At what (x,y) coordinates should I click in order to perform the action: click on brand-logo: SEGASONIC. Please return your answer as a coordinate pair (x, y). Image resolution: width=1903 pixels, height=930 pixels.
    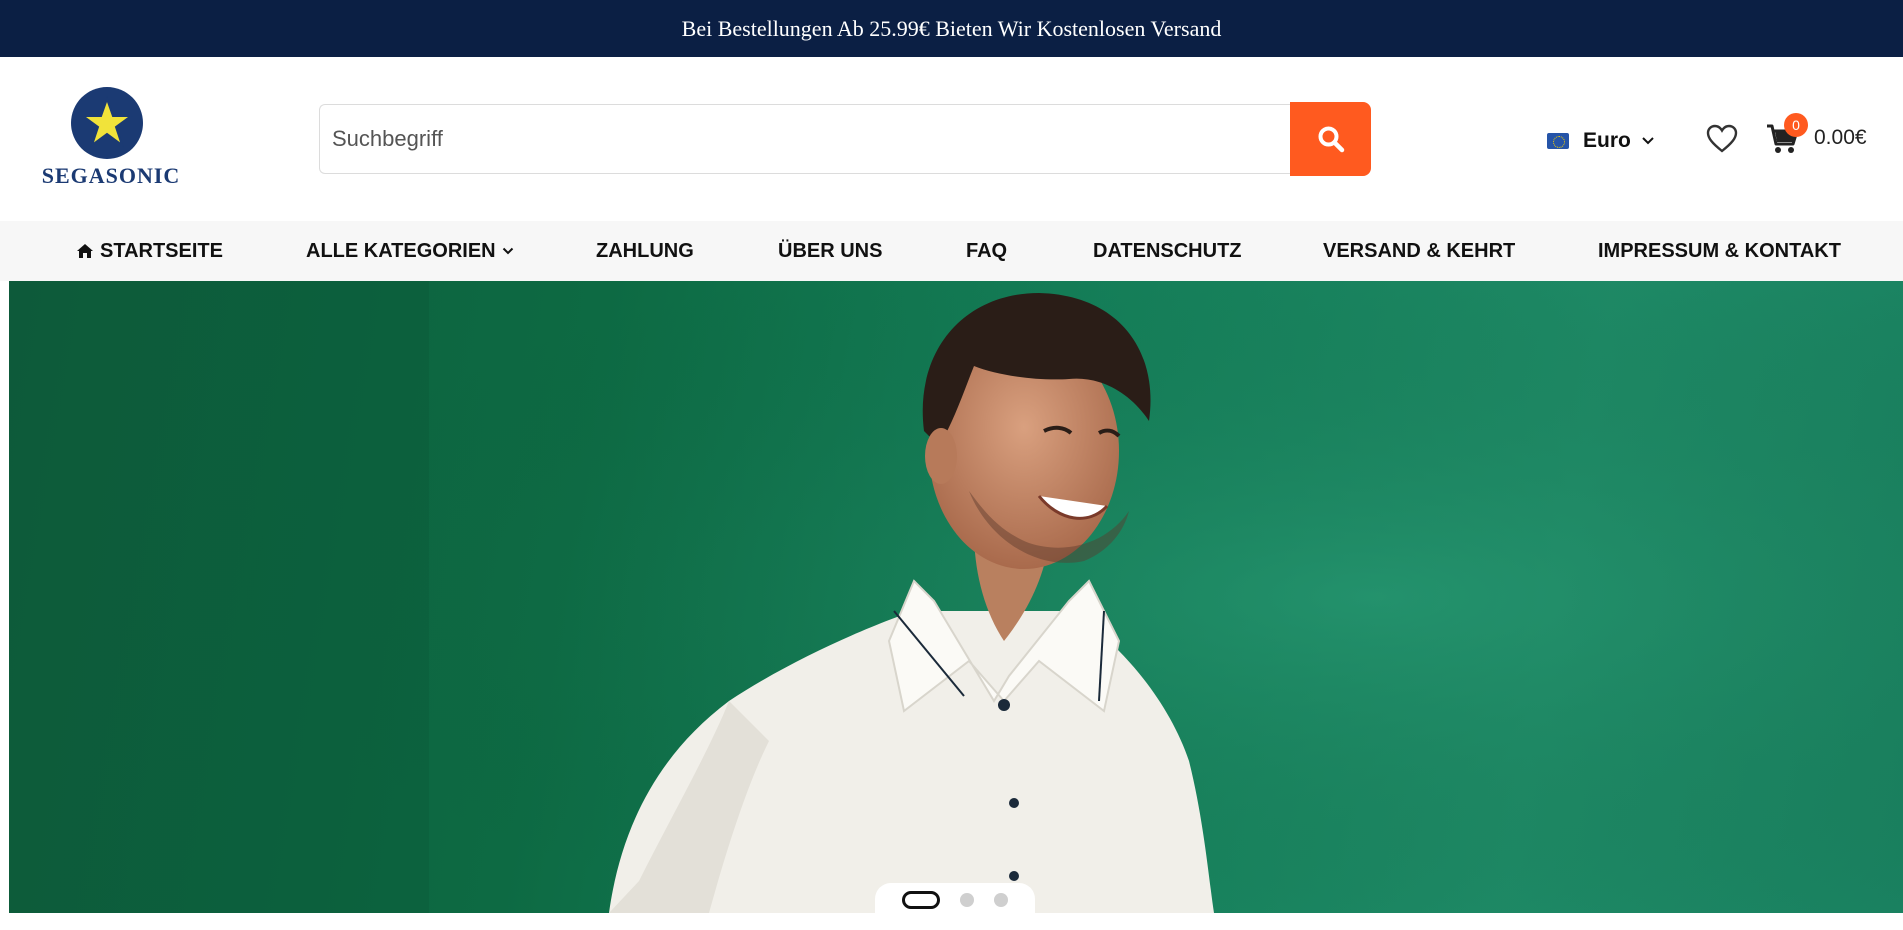
    Looking at the image, I should click on (111, 142).